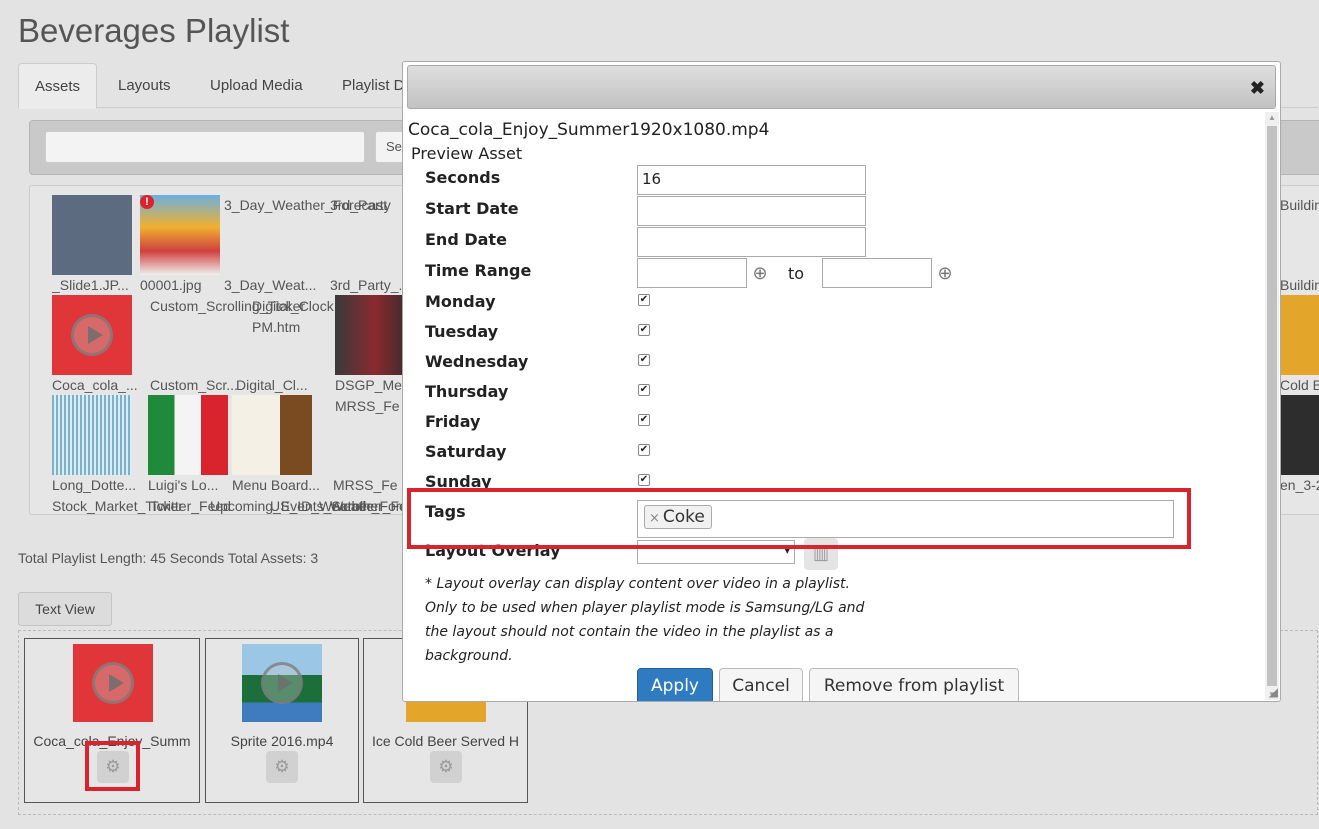 This screenshot has height=829, width=1319. I want to click on scroll-up-icon: ▲, so click(1272, 117).